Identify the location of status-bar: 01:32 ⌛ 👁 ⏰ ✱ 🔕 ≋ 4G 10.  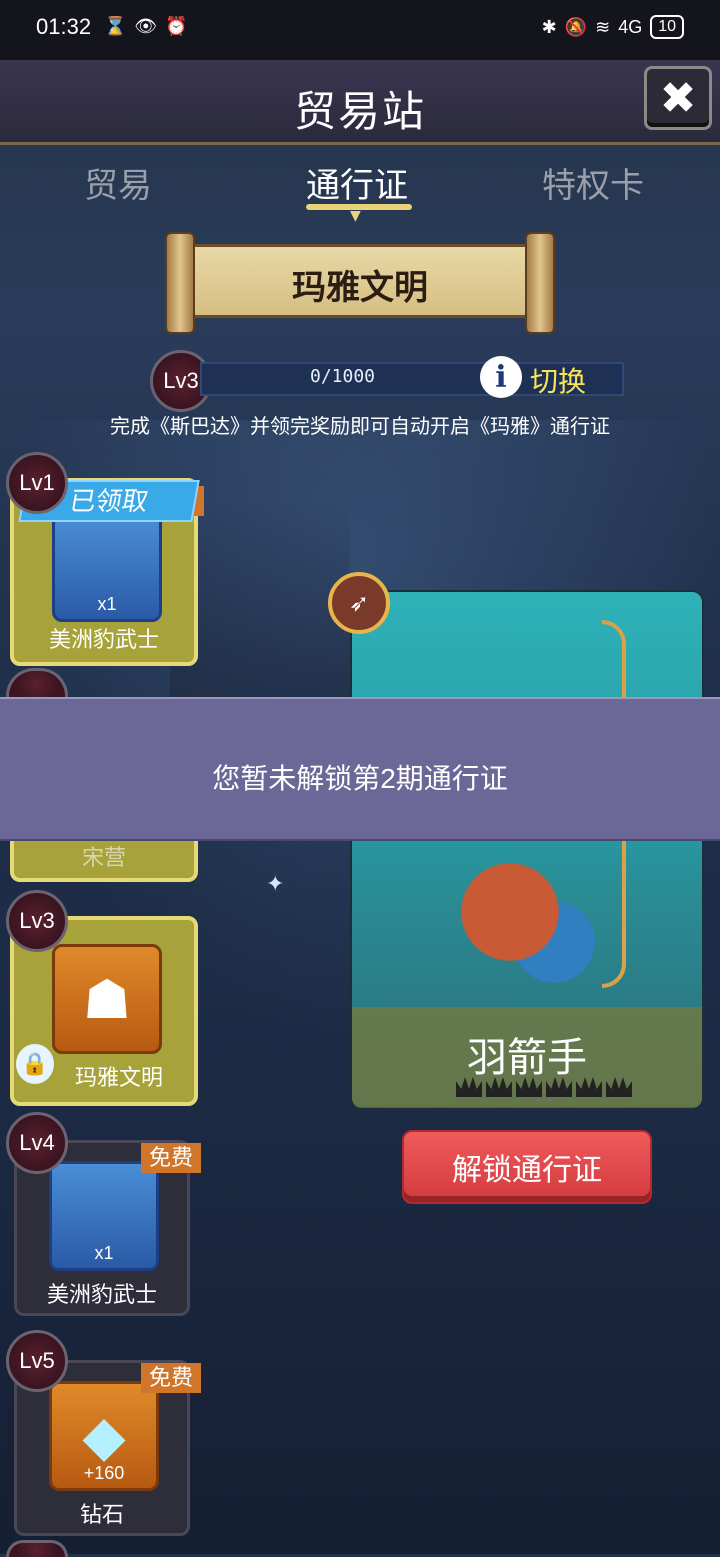
(360, 30).